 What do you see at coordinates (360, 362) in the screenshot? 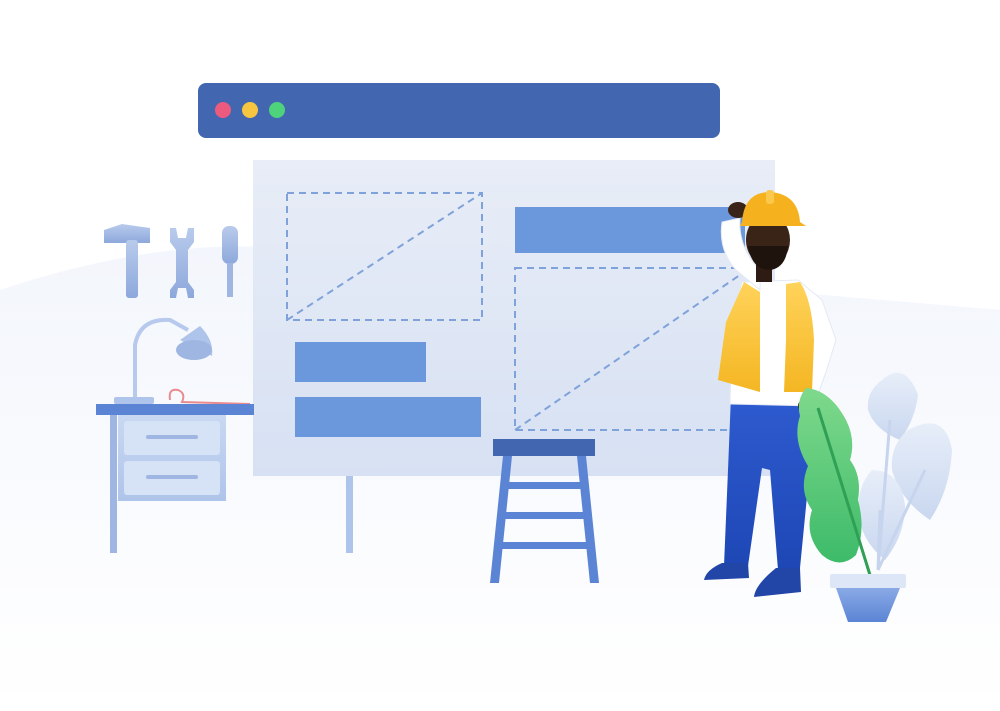
I see `text-block-short` at bounding box center [360, 362].